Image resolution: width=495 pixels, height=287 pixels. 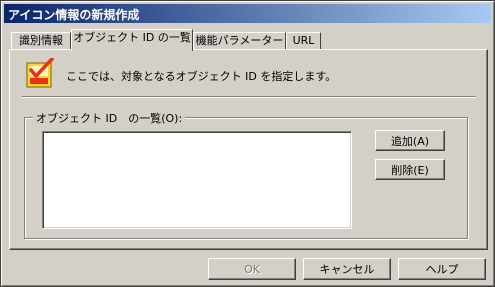 I want to click on delete-button-label: 削除(E), so click(x=410, y=170).